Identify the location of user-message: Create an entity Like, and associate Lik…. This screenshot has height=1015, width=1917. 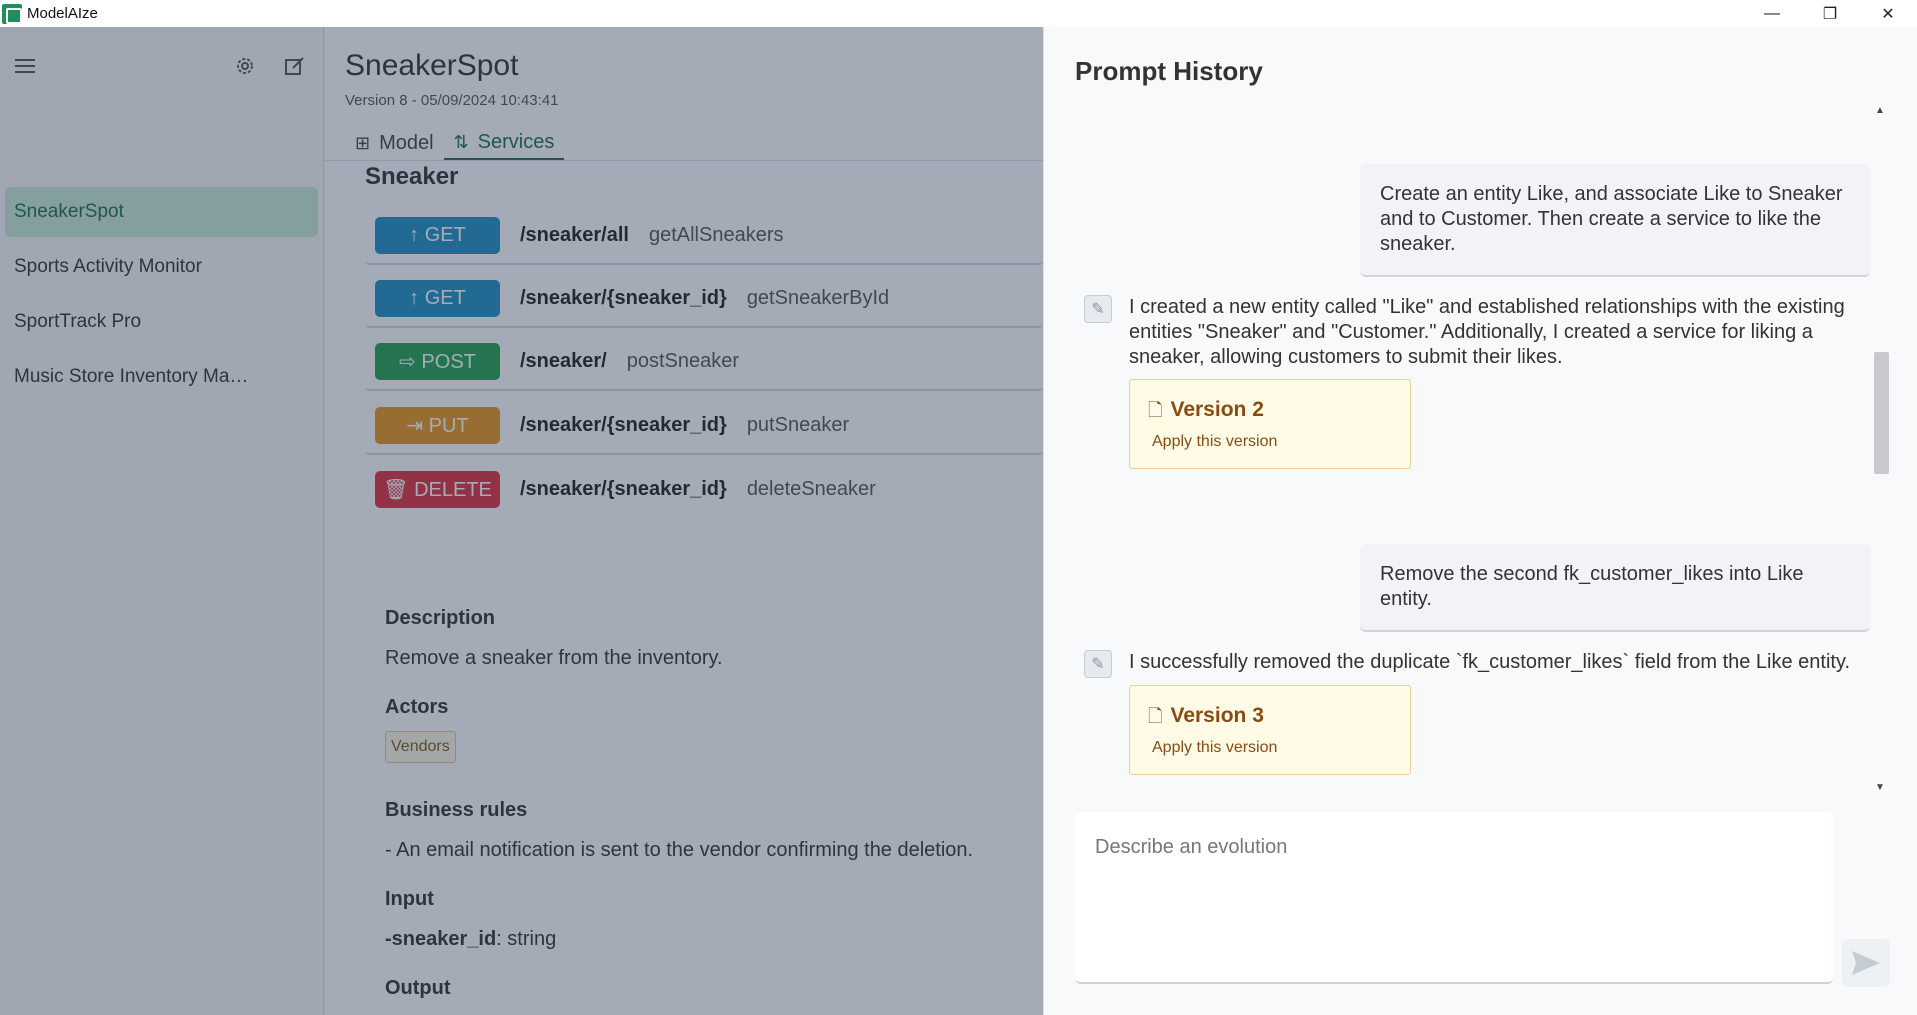
(1615, 220).